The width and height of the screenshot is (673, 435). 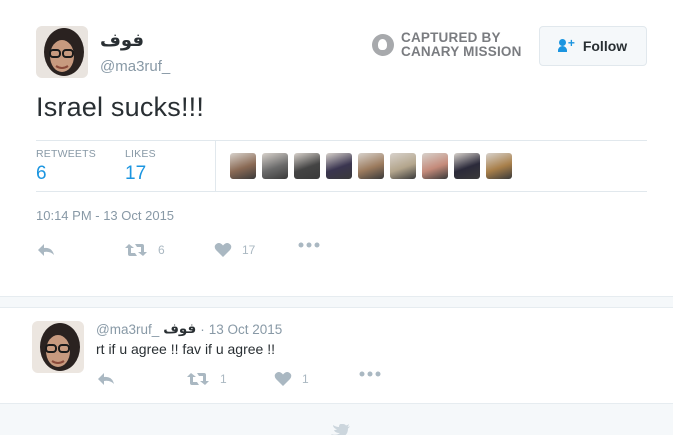 I want to click on likes-count: 17, so click(x=136, y=173).